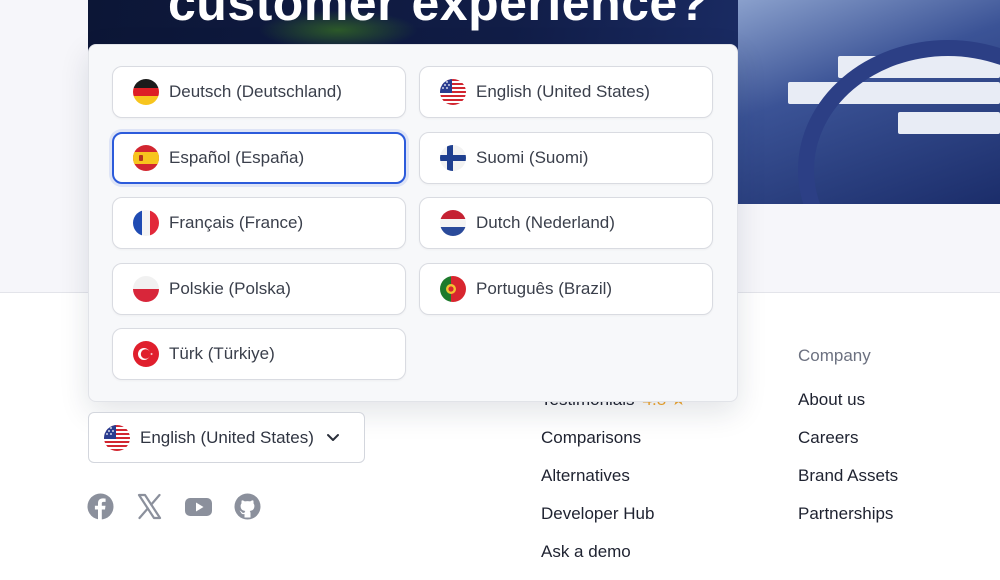 The height and width of the screenshot is (580, 1000). What do you see at coordinates (146, 158) in the screenshot?
I see `spain-flag-icon` at bounding box center [146, 158].